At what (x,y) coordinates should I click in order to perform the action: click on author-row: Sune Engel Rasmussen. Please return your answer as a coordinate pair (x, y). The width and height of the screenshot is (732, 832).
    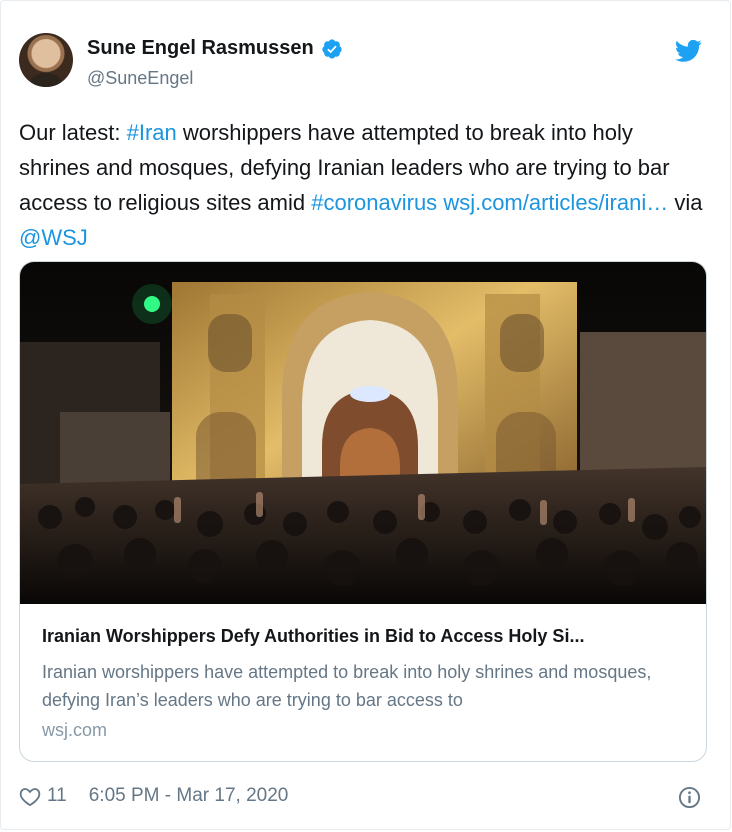
    Looking at the image, I should click on (215, 48).